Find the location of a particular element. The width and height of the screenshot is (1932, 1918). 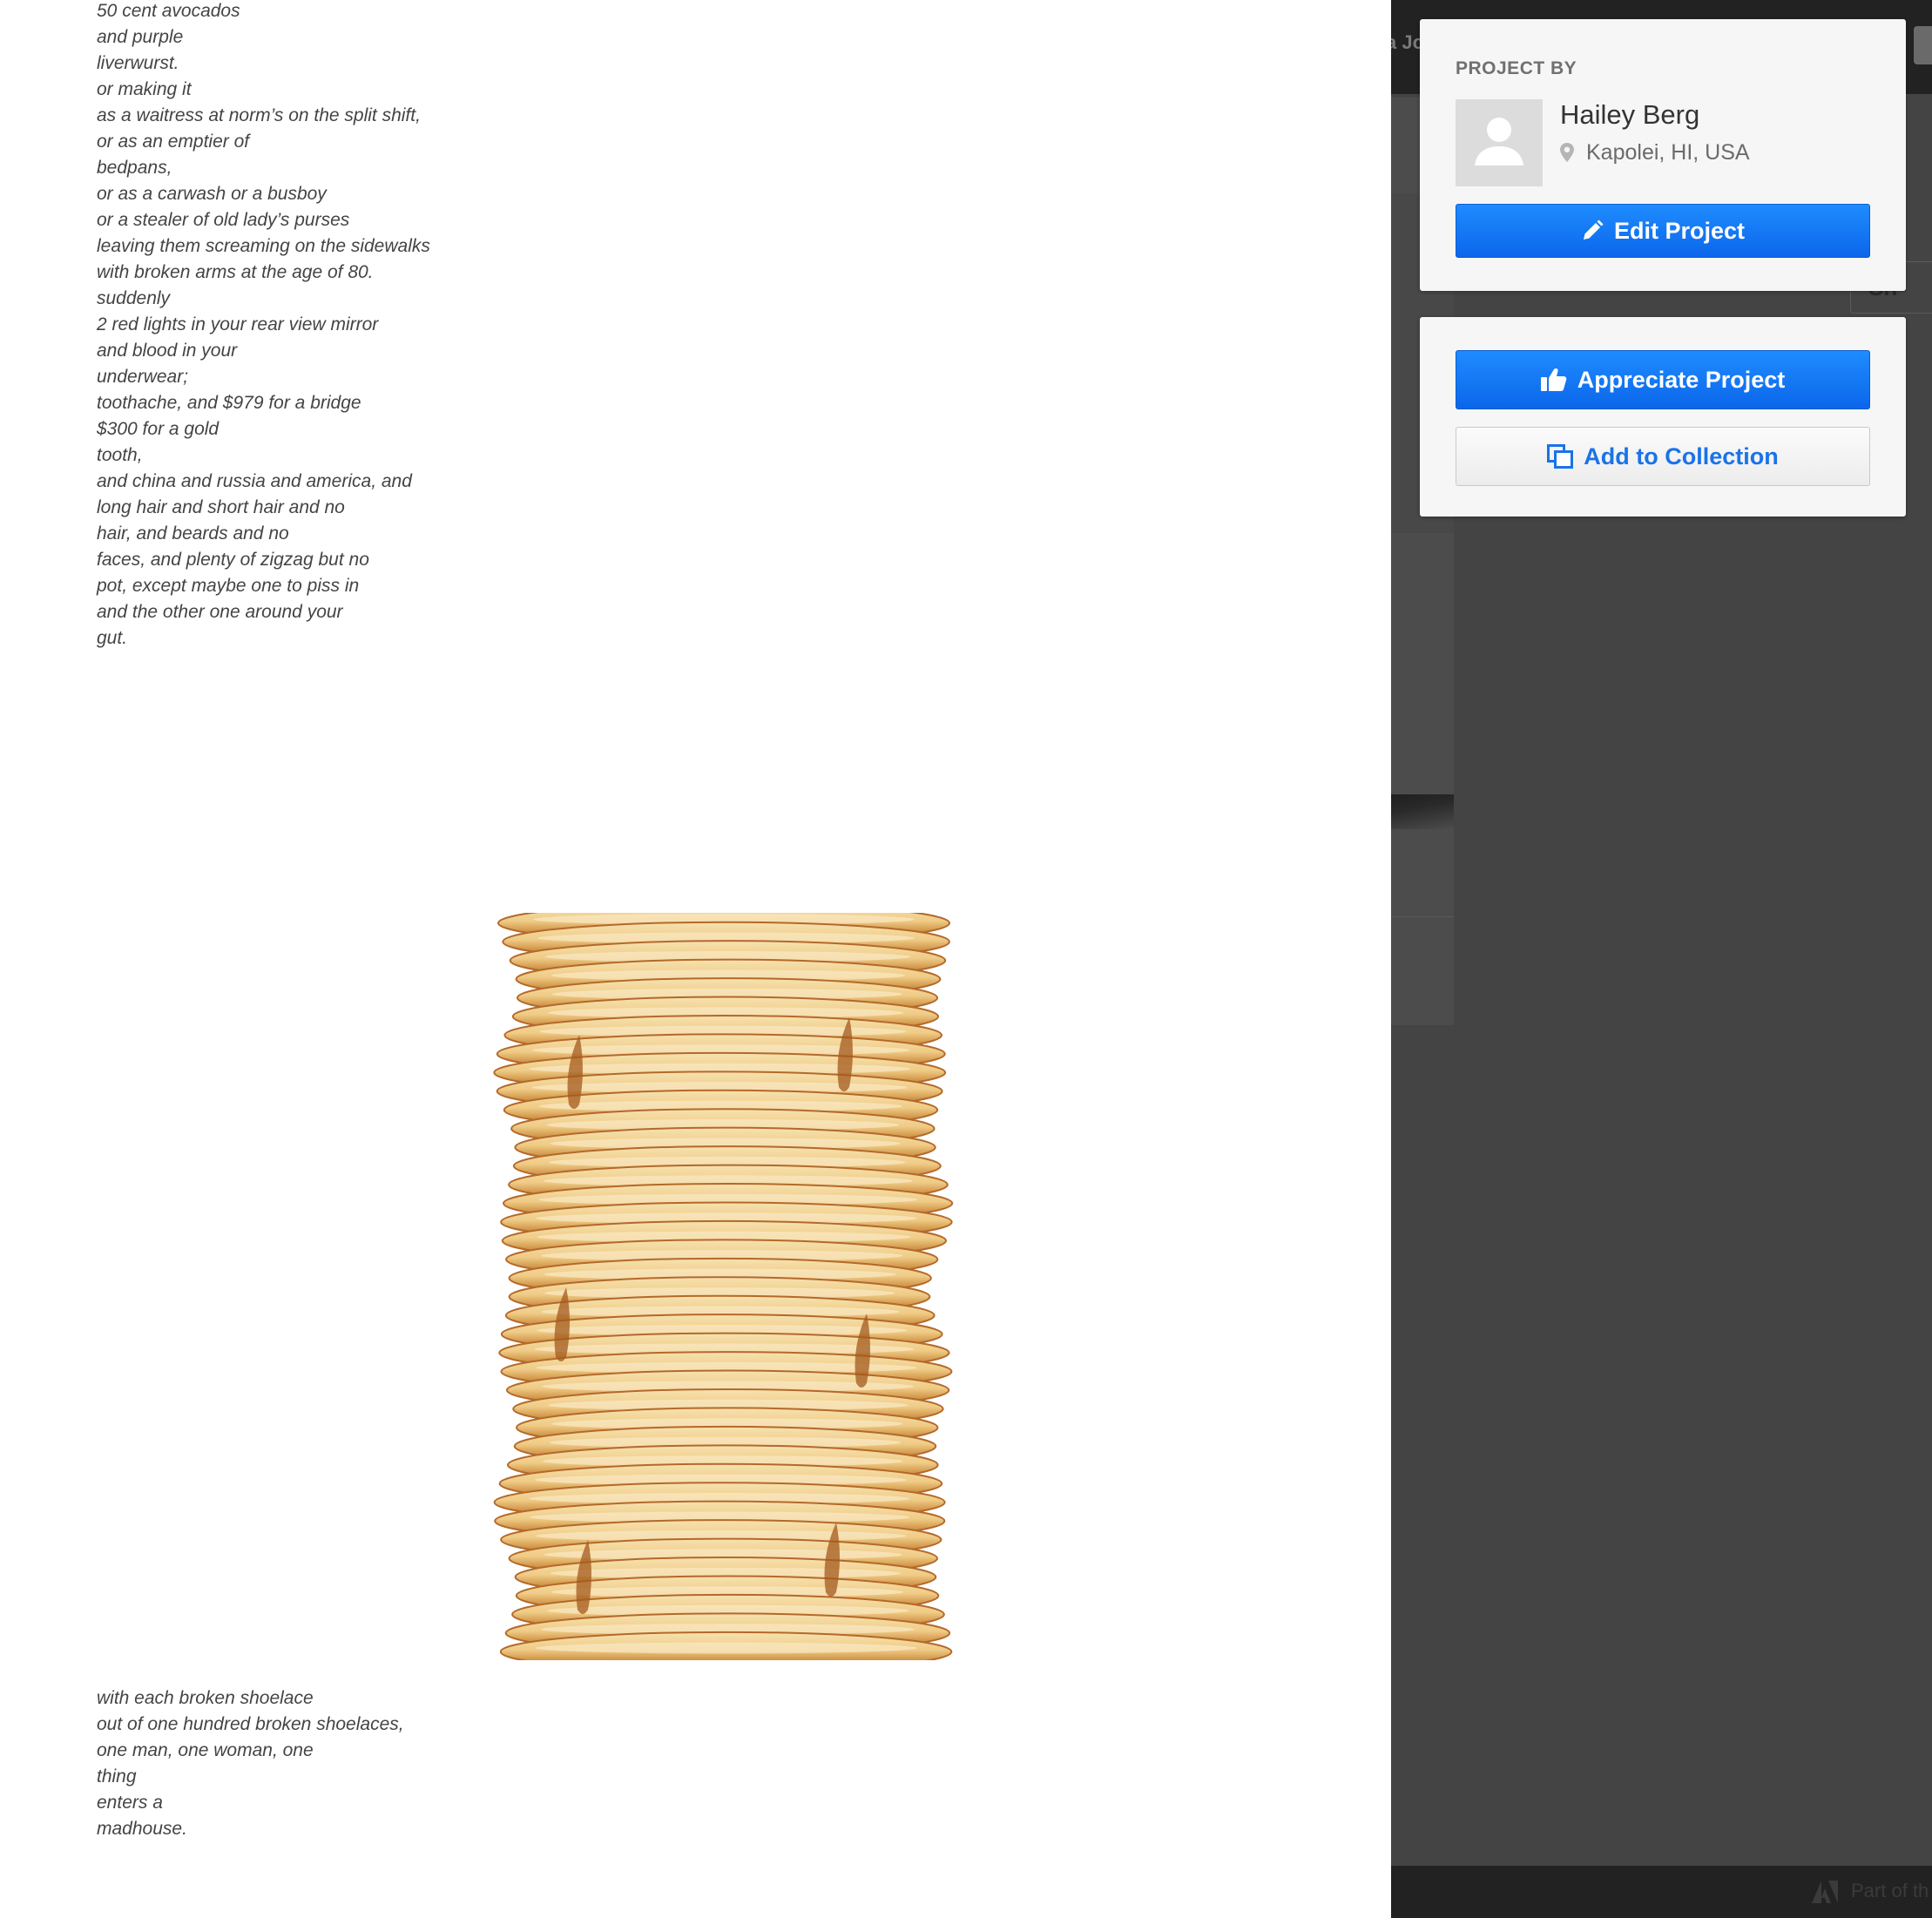

owner-name: Hailey Berg is located at coordinates (1629, 115).